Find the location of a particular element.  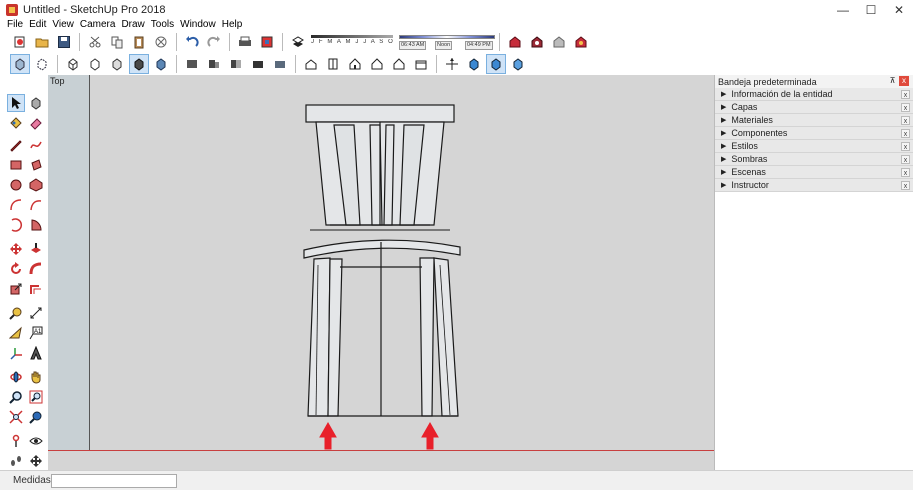

menu-view: View is located at coordinates (63, 25).